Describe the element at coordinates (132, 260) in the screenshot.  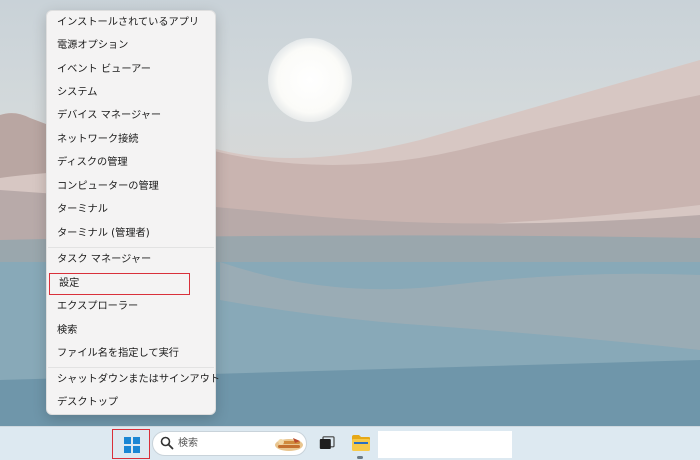
I see `menu-item-task-manager: タスク マネージャー` at that location.